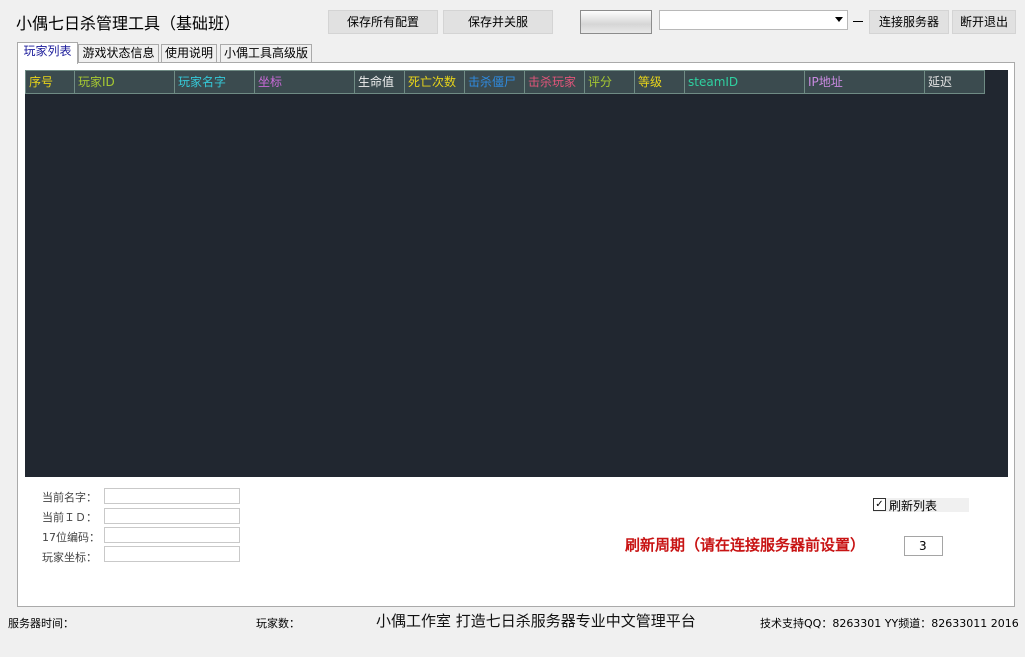 This screenshot has width=1025, height=657. I want to click on column-header: 死亡次数, so click(435, 82).